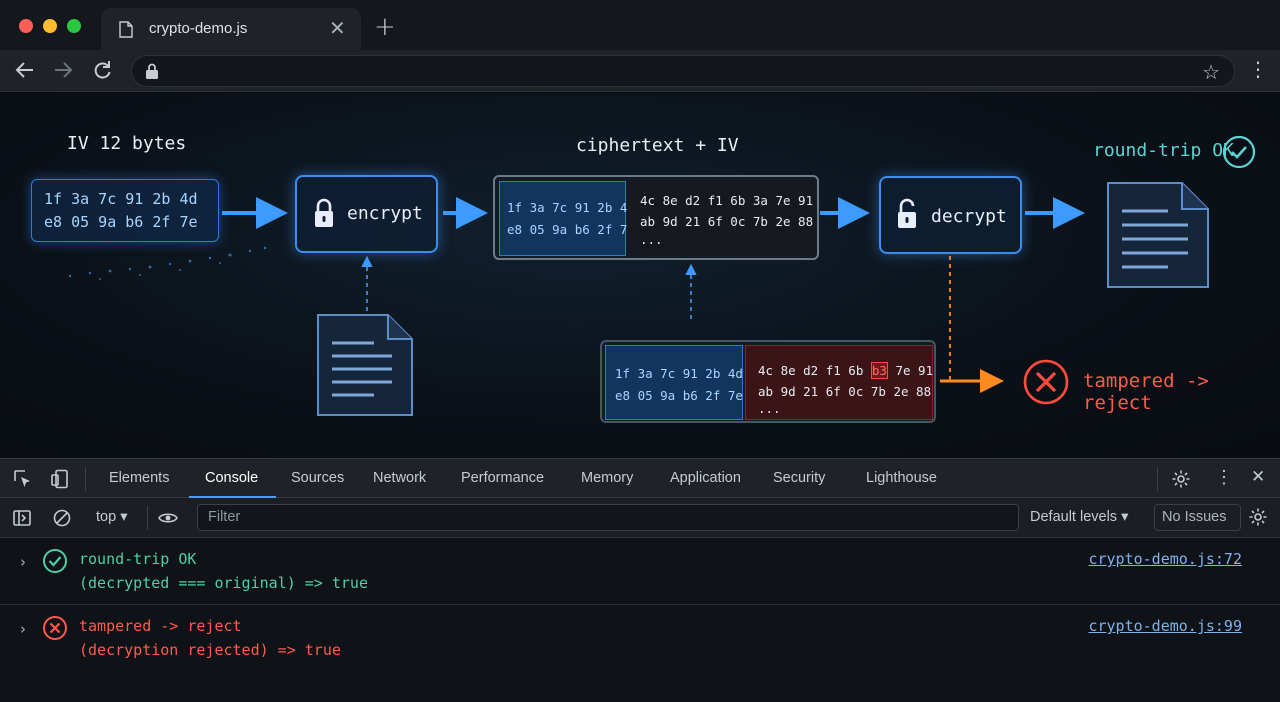 This screenshot has height=702, width=1280. I want to click on console-filter-bar: top ▾ Filter Default levels ▾ No Issues, so click(640, 518).